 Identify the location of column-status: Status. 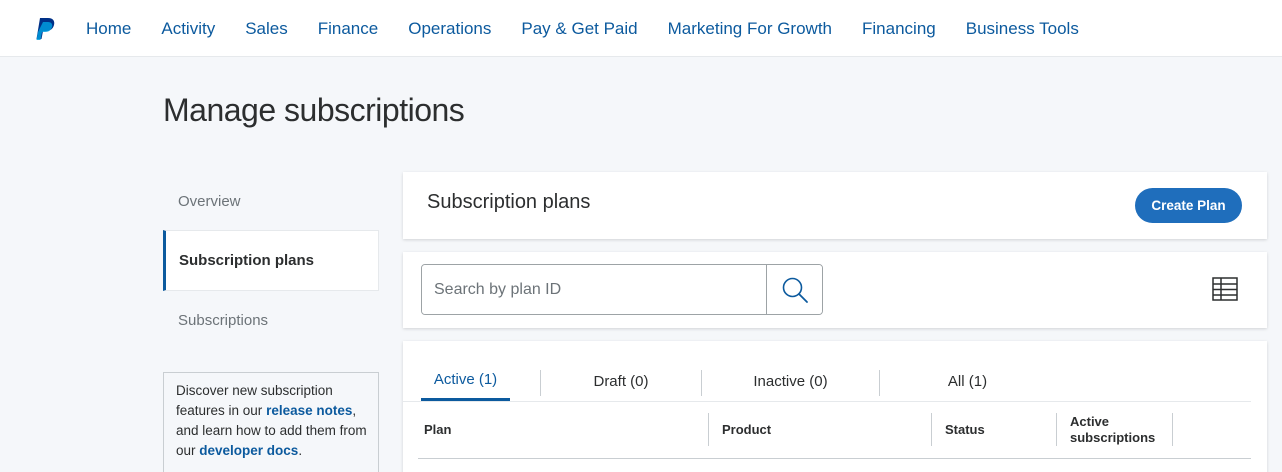
(1000, 429).